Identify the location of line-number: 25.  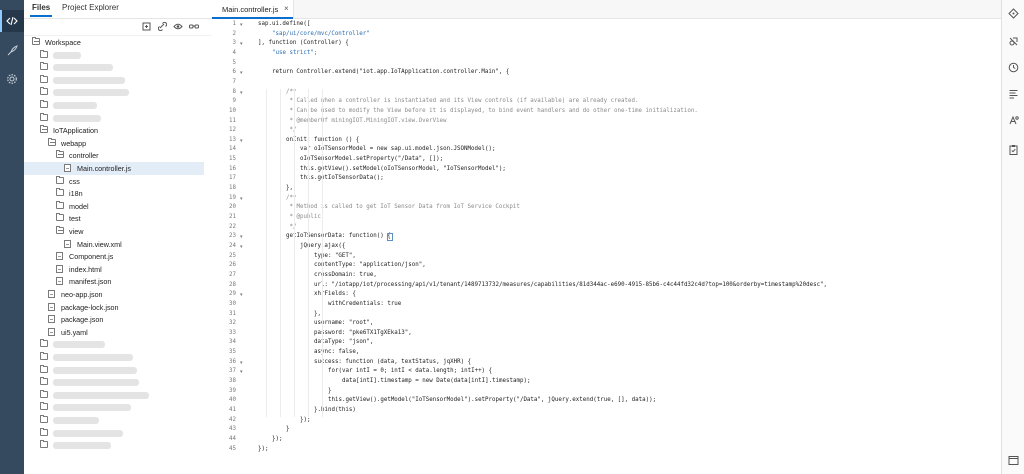
(232, 255).